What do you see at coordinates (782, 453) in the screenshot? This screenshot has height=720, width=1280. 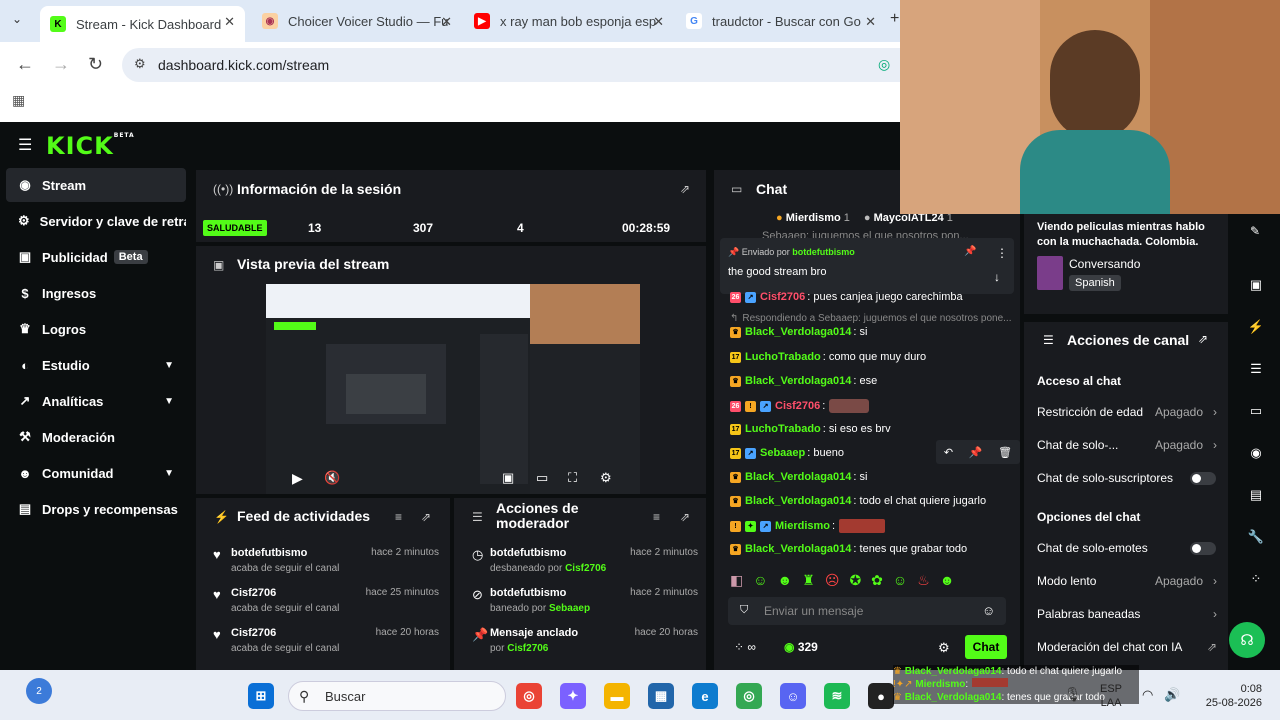 I see `chat-username: Sebaaep` at bounding box center [782, 453].